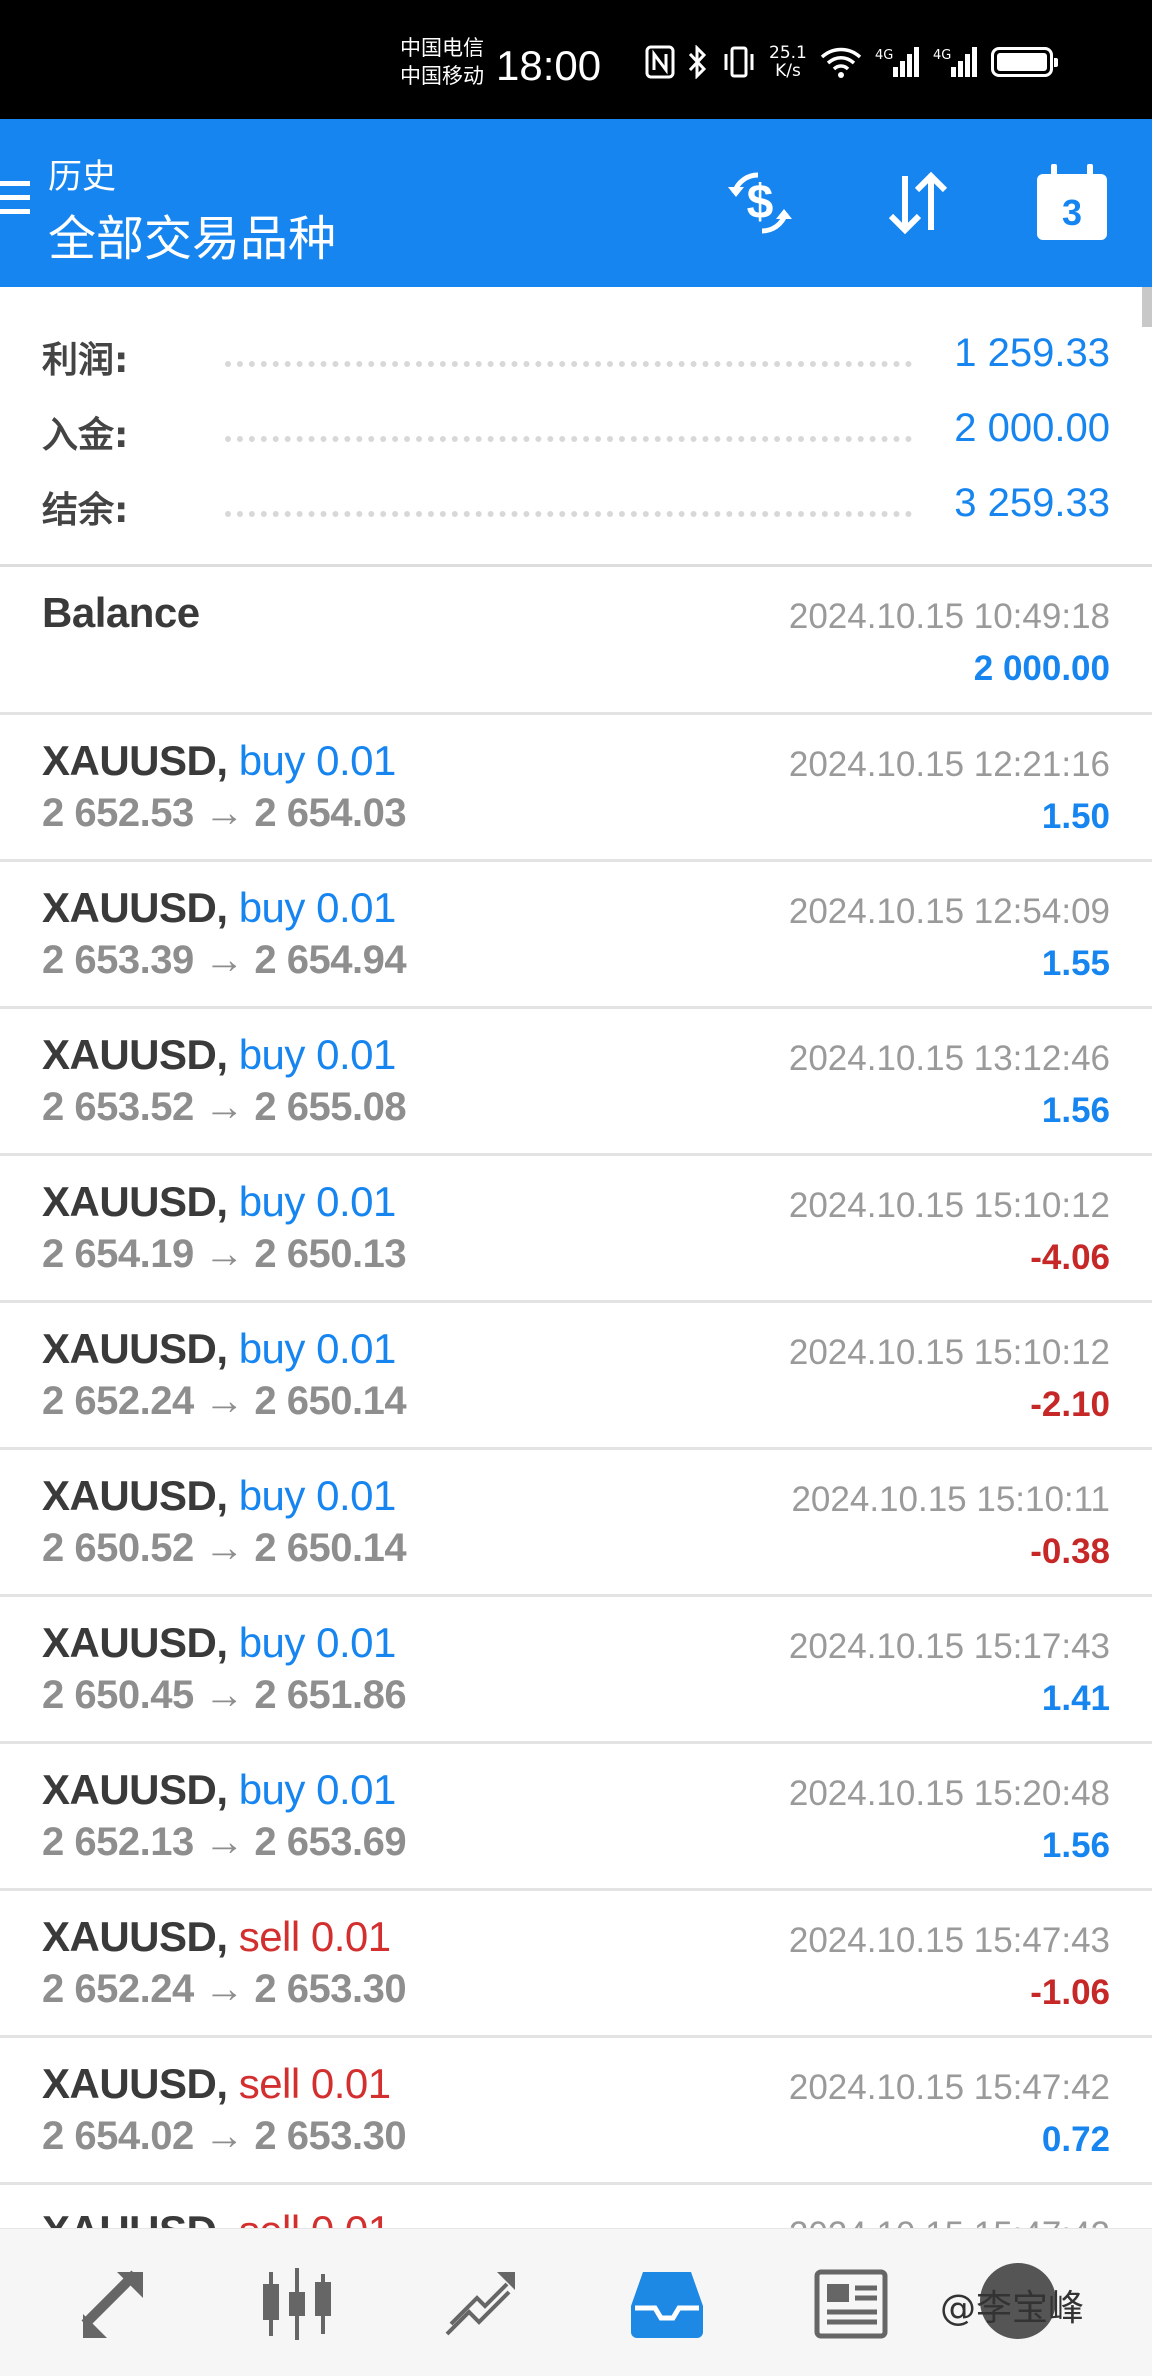 Image resolution: width=1152 pixels, height=2376 pixels. I want to click on deal-time: 2024.10.15 15:10:12, so click(949, 1352).